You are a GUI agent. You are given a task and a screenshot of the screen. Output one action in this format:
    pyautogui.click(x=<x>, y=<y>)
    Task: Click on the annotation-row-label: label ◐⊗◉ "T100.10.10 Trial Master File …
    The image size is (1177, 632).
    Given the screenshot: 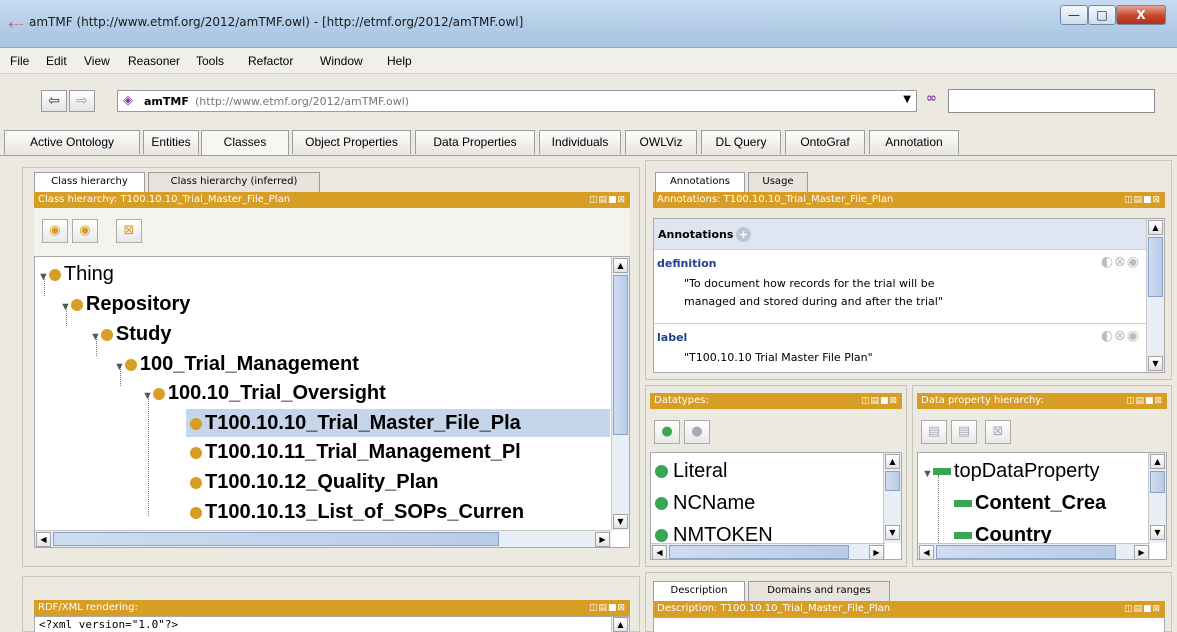 What is the action you would take?
    pyautogui.click(x=900, y=348)
    